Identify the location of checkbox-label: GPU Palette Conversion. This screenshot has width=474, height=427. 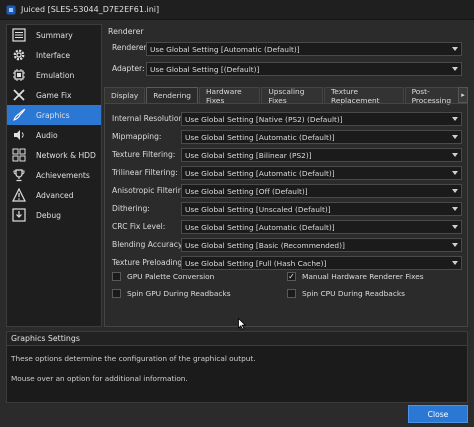
(171, 276).